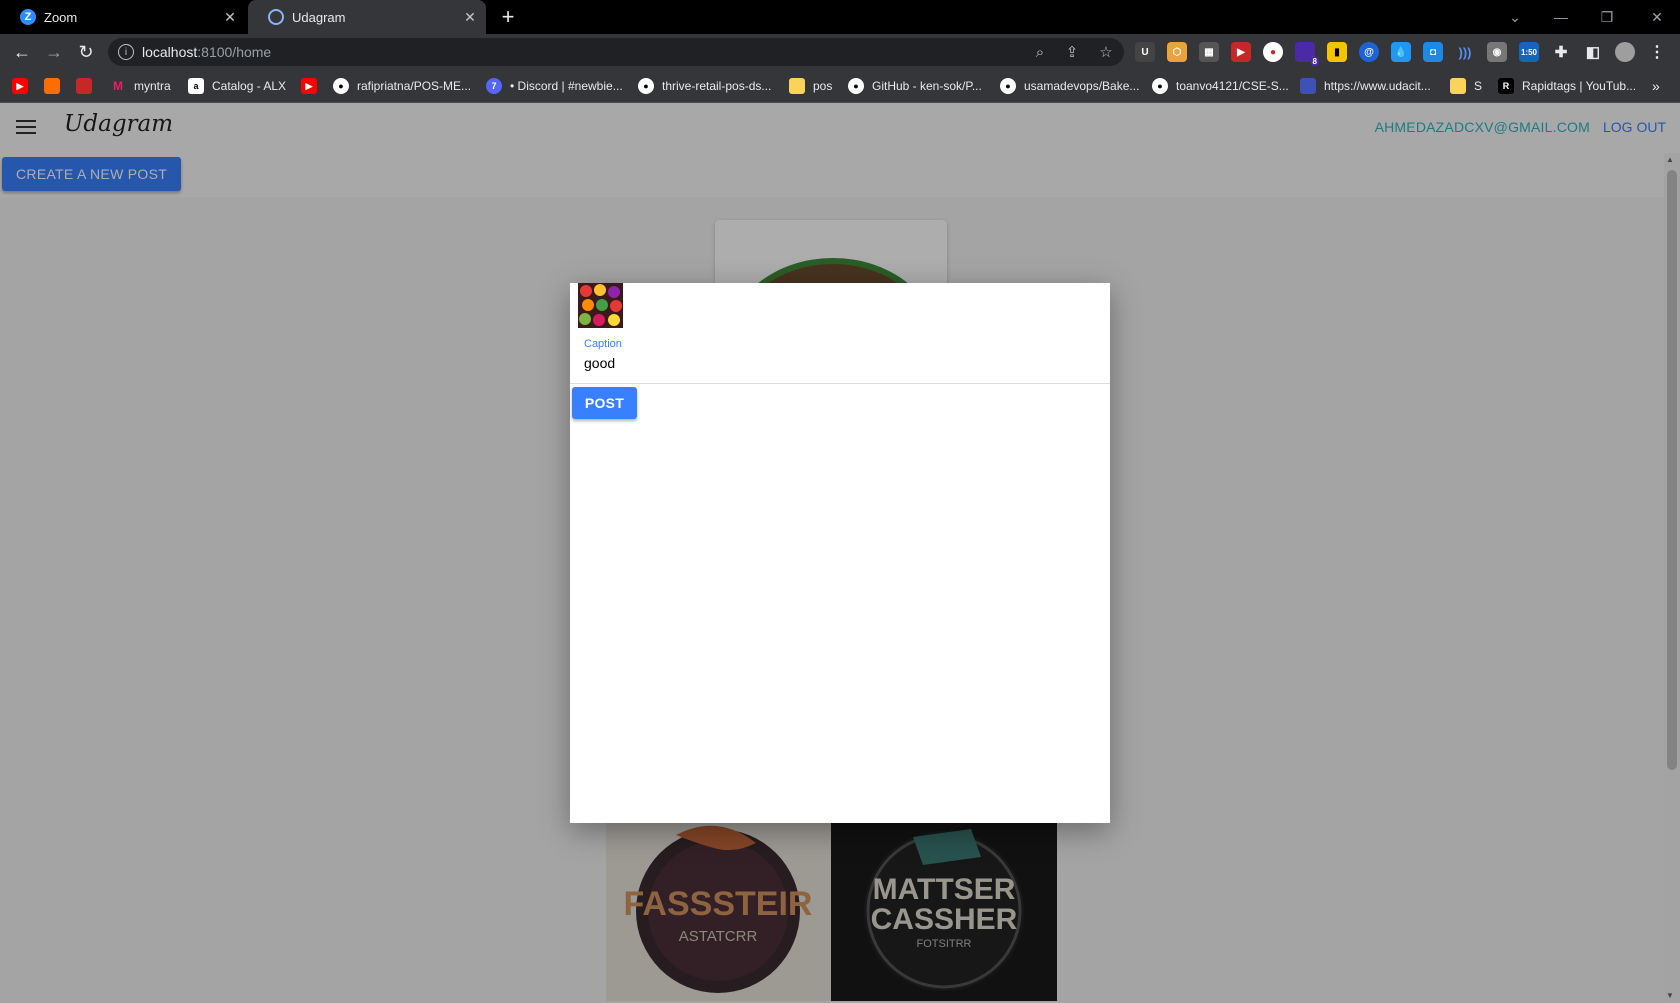  What do you see at coordinates (1209, 52) in the screenshot?
I see `extension-grid-icon: ▦` at bounding box center [1209, 52].